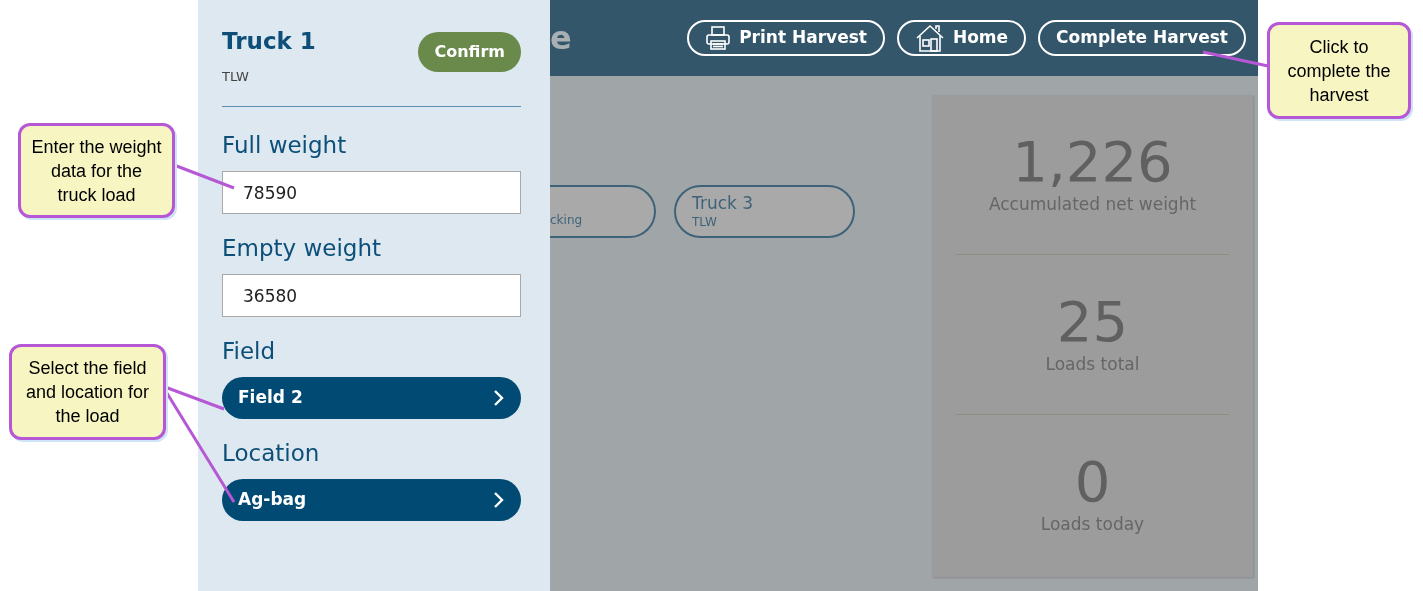 The height and width of the screenshot is (591, 1423). What do you see at coordinates (371, 192) in the screenshot?
I see `input-field: 78590` at bounding box center [371, 192].